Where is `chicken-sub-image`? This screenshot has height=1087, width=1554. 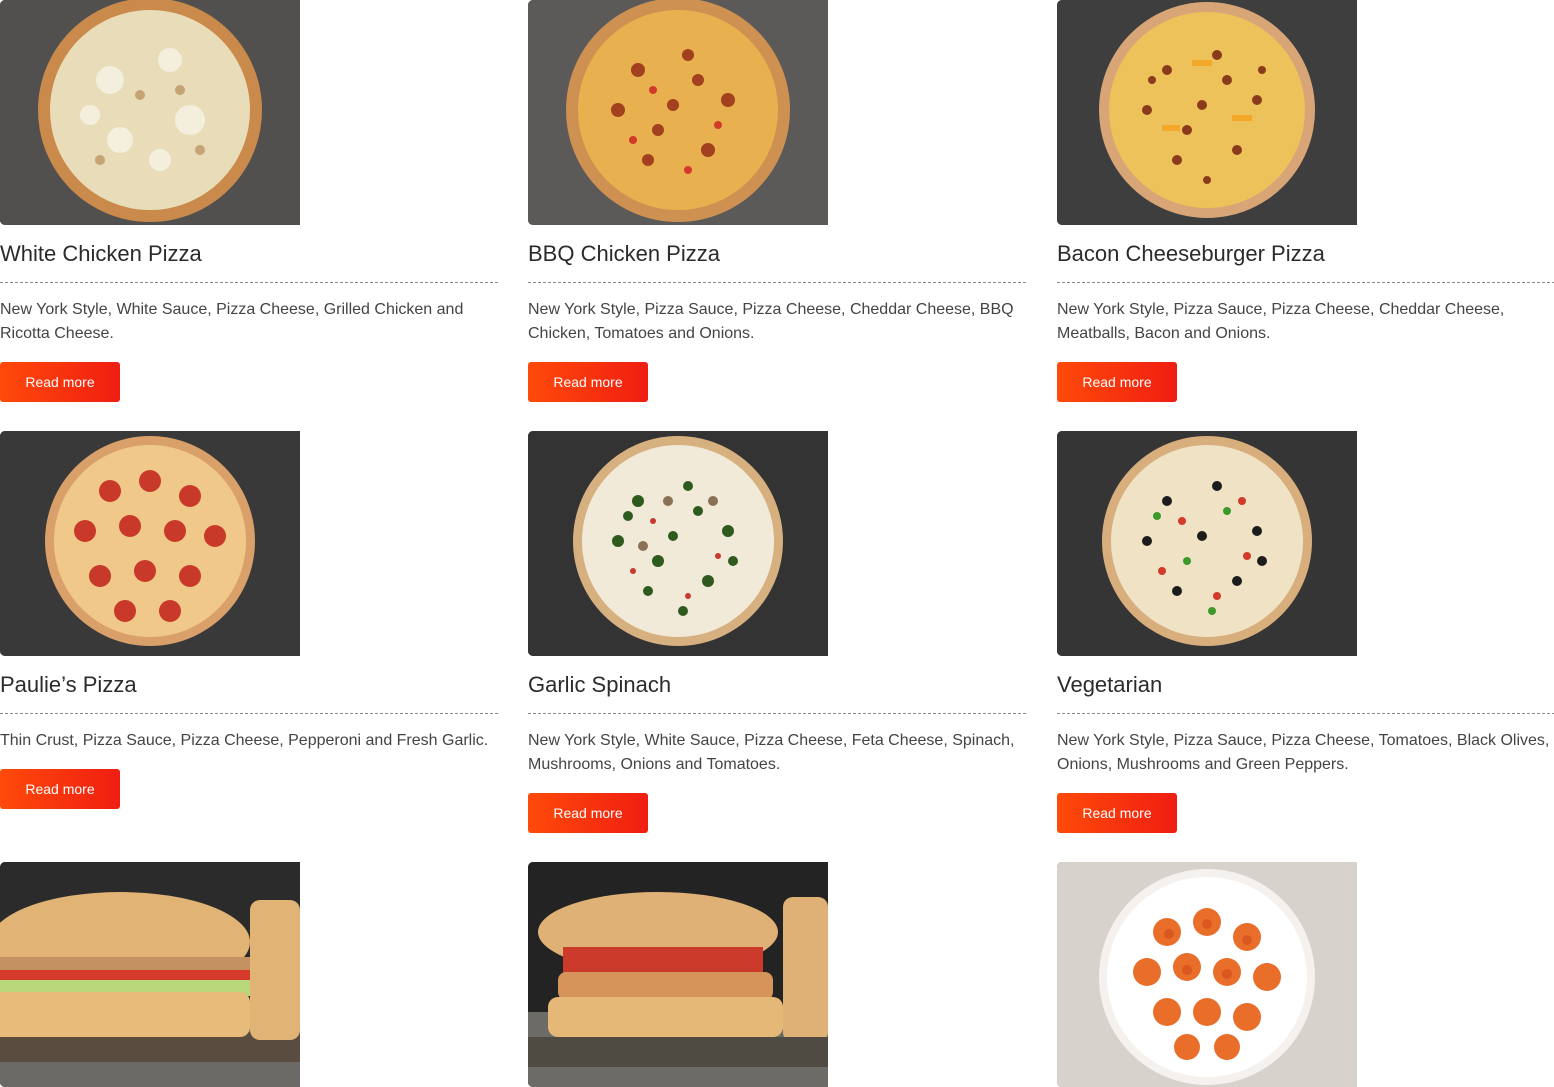 chicken-sub-image is located at coordinates (150, 974).